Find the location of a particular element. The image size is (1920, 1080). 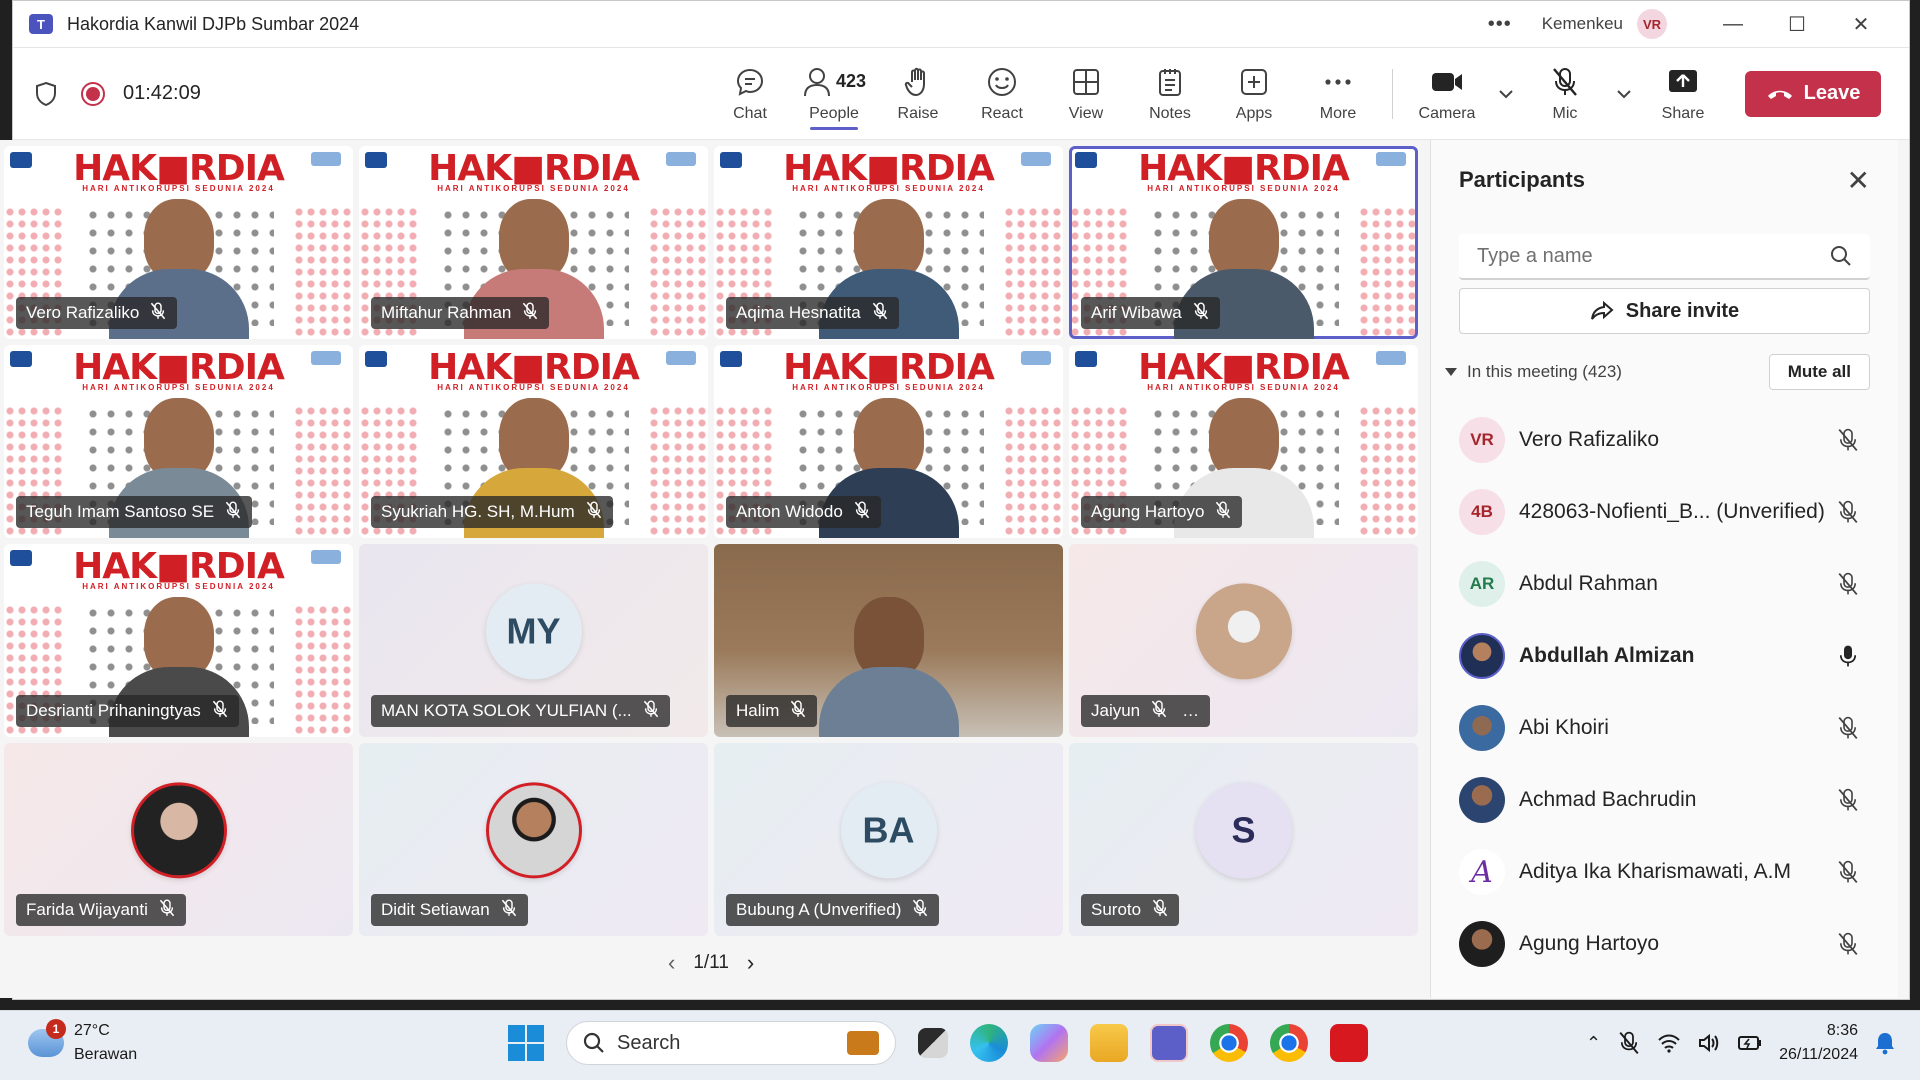

participant-tile: Farida Wijayanti is located at coordinates (178, 839).